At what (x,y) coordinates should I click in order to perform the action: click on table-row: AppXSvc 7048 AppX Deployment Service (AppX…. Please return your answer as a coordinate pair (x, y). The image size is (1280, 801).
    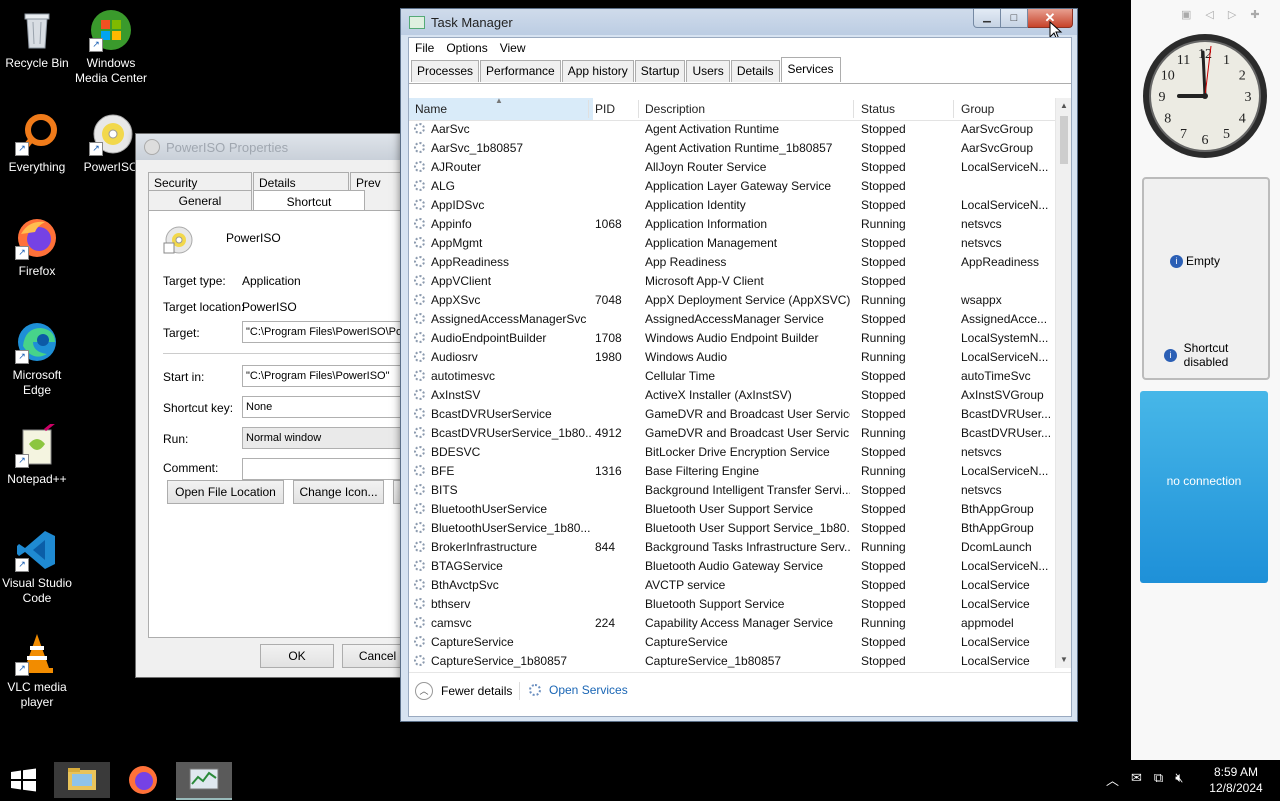
    Looking at the image, I should click on (729, 300).